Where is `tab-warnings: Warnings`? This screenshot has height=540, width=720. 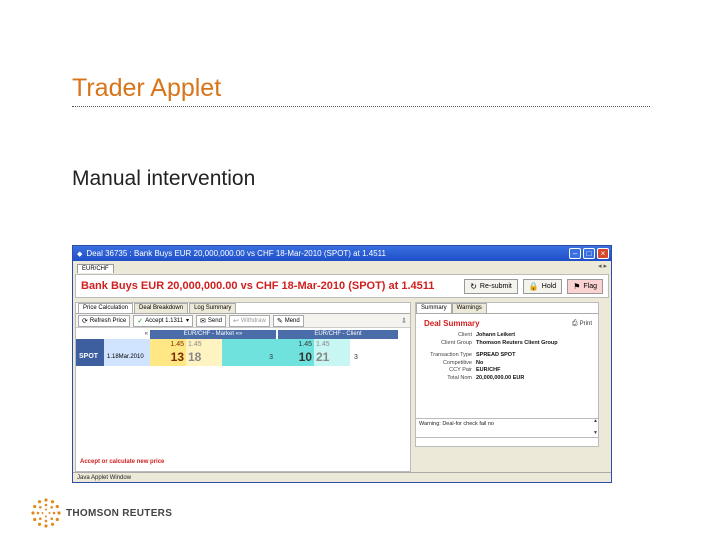 tab-warnings: Warnings is located at coordinates (469, 308).